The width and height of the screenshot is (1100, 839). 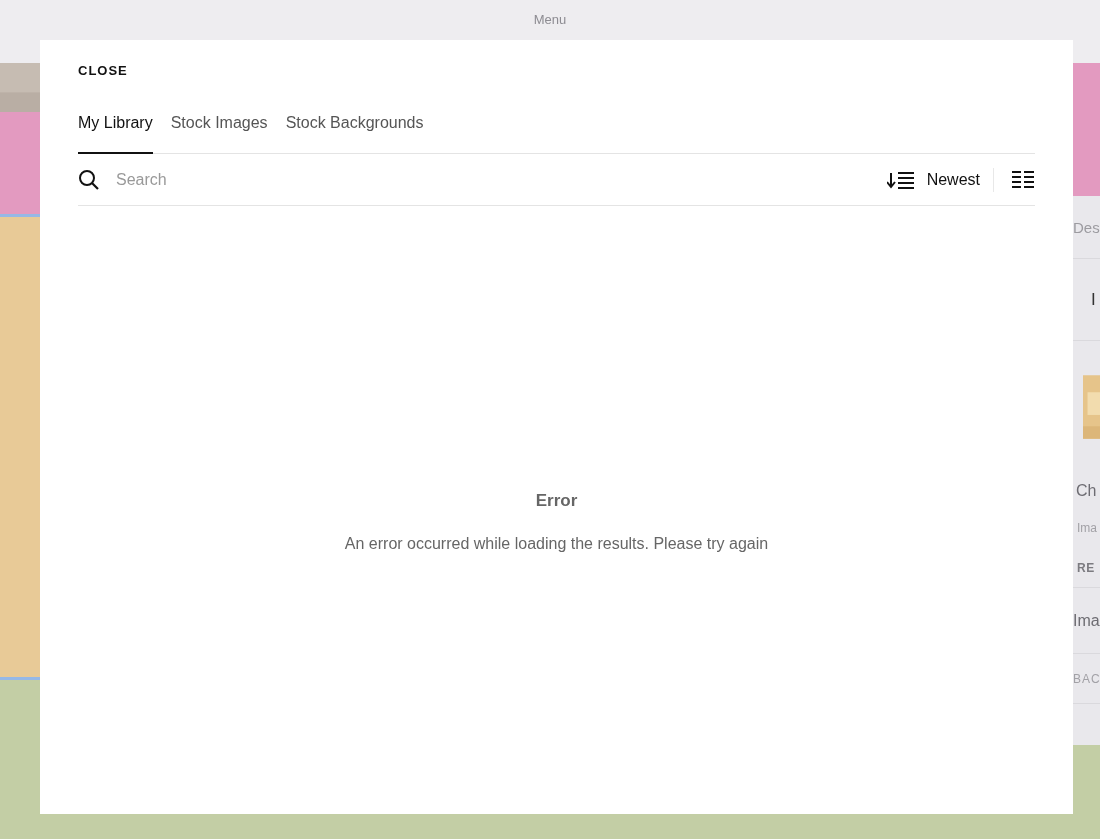 I want to click on tab-label: I, so click(x=1093, y=299).